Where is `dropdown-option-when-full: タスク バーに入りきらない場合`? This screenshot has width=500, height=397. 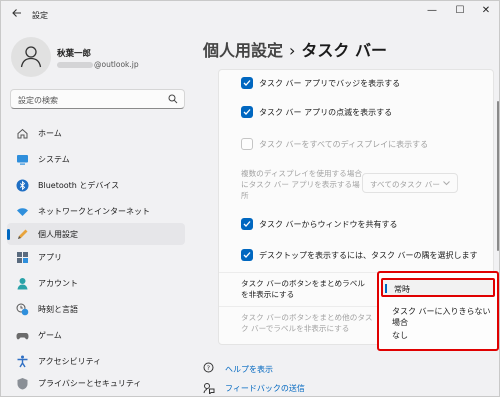
dropdown-option-when-full: タスク バーに入りきらない場合 is located at coordinates (438, 314).